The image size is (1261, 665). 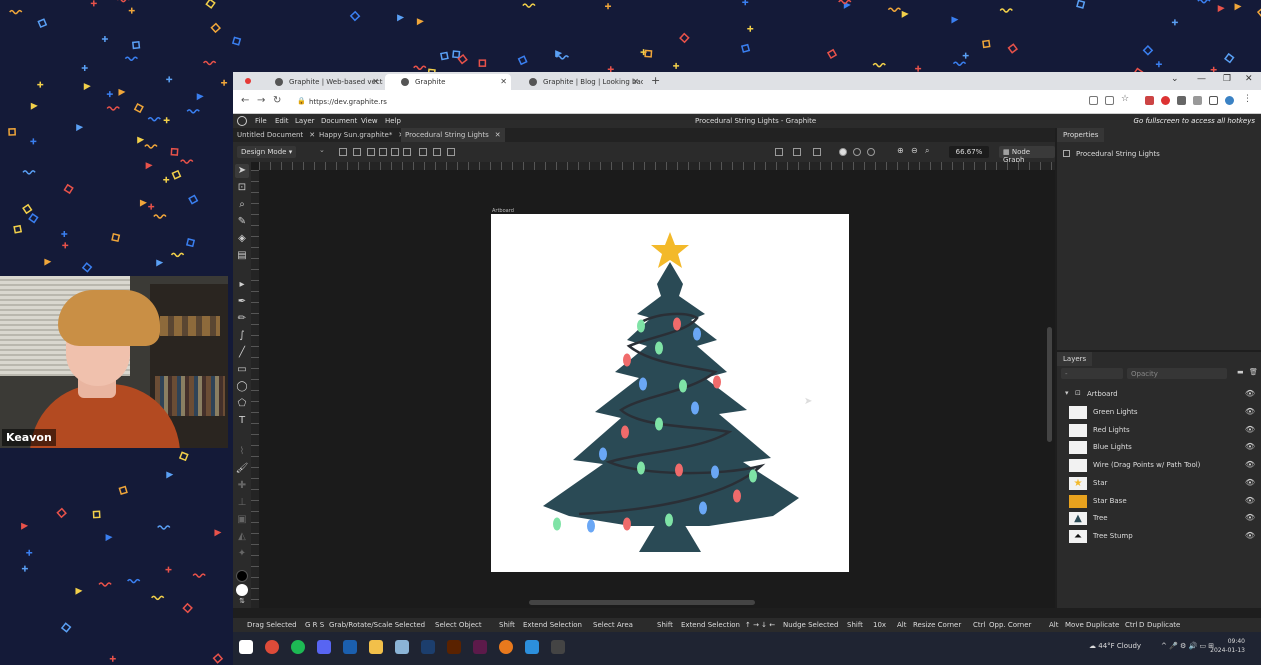 What do you see at coordinates (1149, 100) in the screenshot?
I see `gmail-extension-icon` at bounding box center [1149, 100].